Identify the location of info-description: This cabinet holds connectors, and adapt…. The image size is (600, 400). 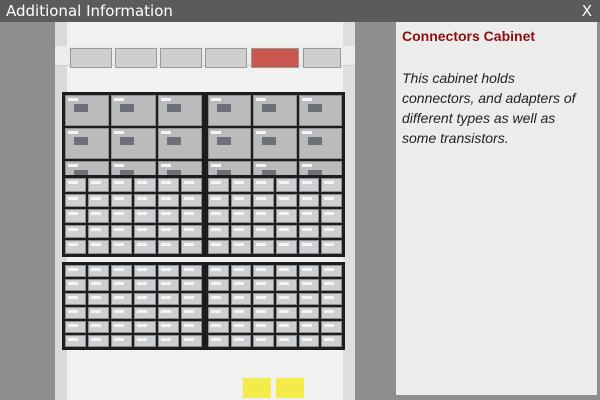
(489, 108).